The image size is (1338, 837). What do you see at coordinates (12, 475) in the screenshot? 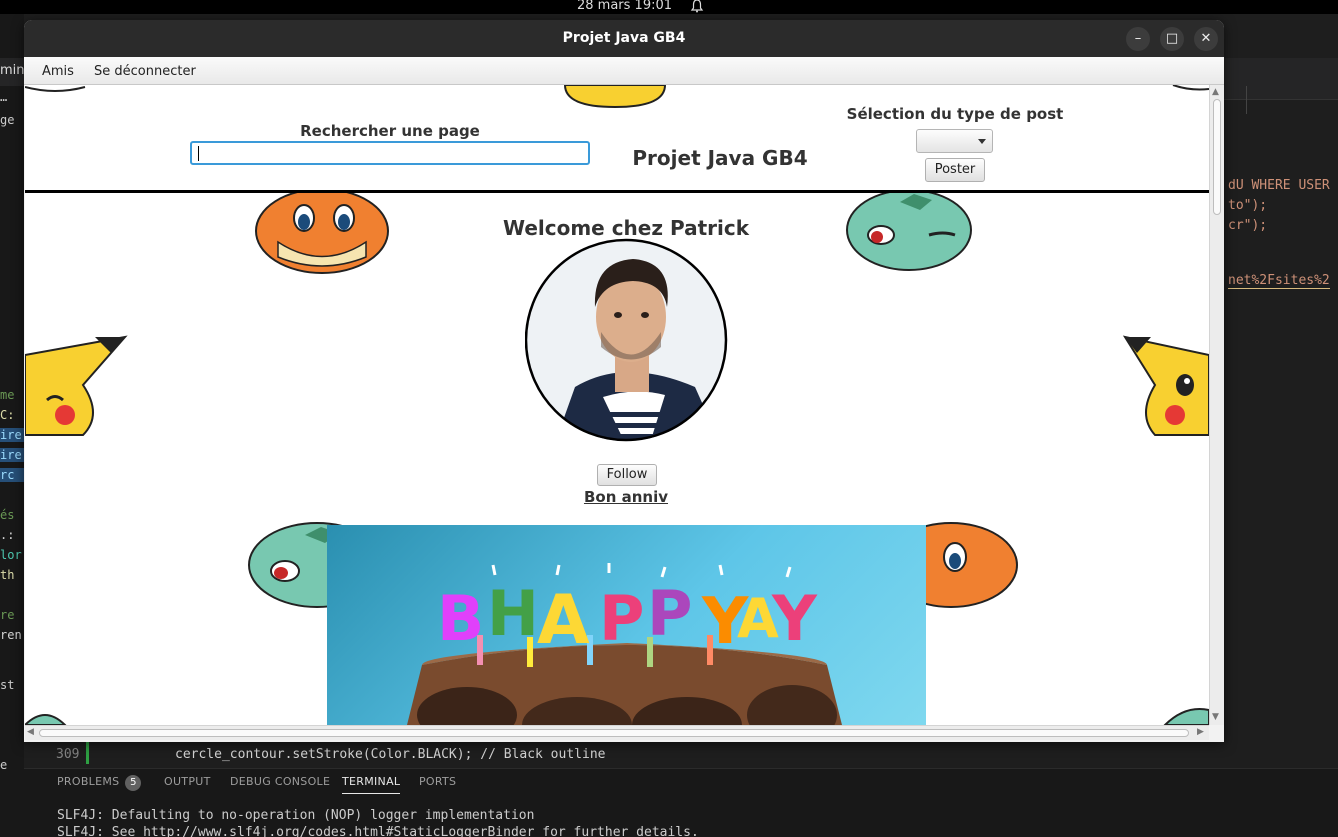
I see `vscode-left-text: rc` at bounding box center [12, 475].